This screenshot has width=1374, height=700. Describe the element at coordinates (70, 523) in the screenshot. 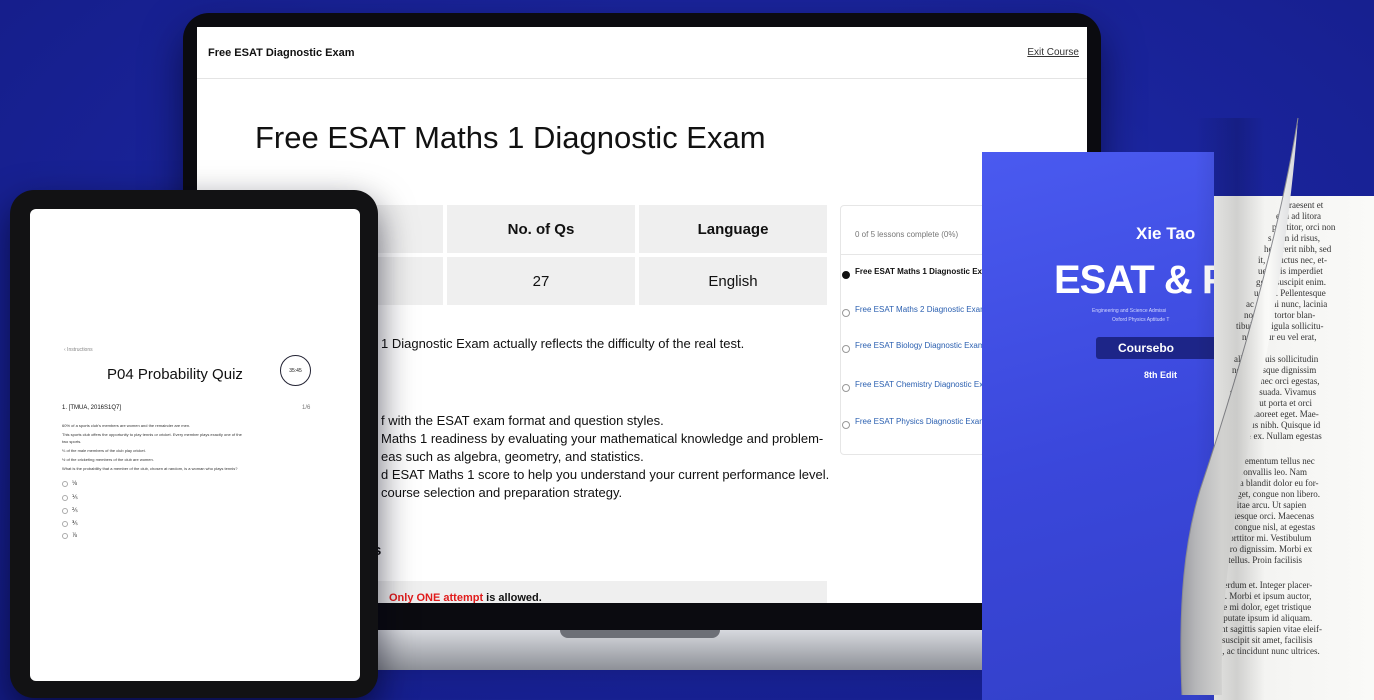

I see `answer-option: ⅗` at that location.